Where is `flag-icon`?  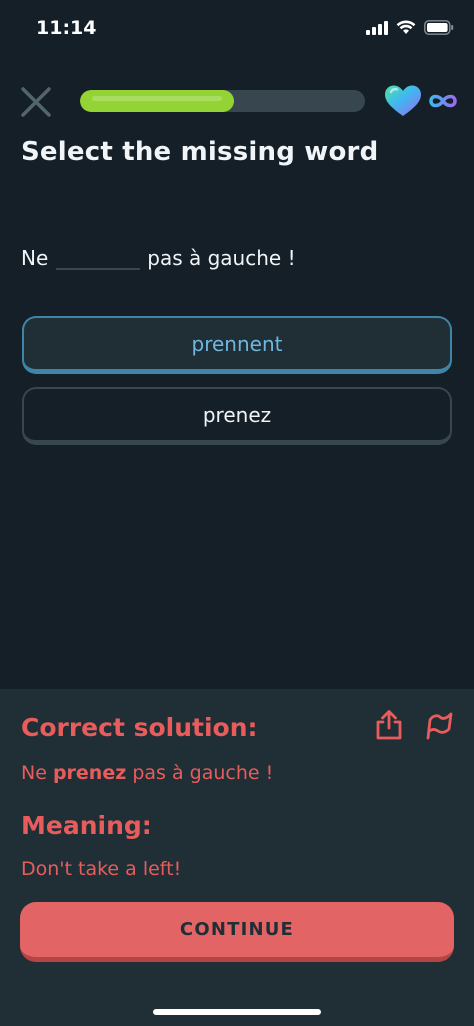
flag-icon is located at coordinates (439, 726).